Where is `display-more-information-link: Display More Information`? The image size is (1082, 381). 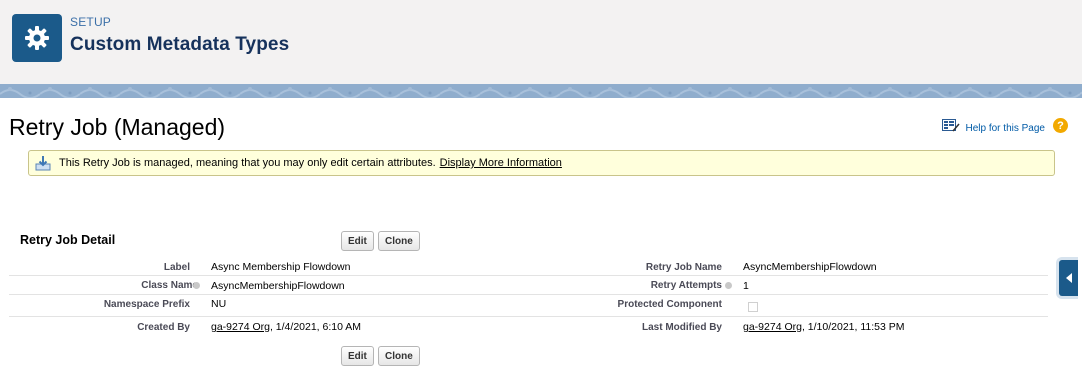 display-more-information-link: Display More Information is located at coordinates (501, 163).